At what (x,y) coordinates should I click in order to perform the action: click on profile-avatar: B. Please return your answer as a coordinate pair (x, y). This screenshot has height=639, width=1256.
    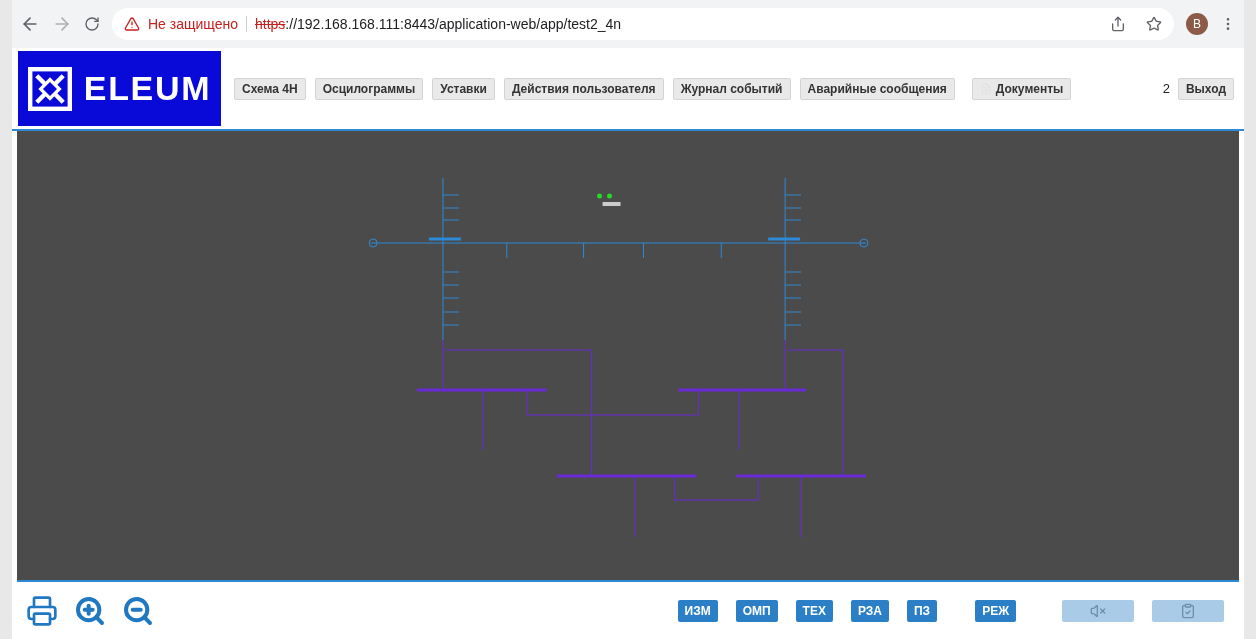
    Looking at the image, I should click on (1197, 24).